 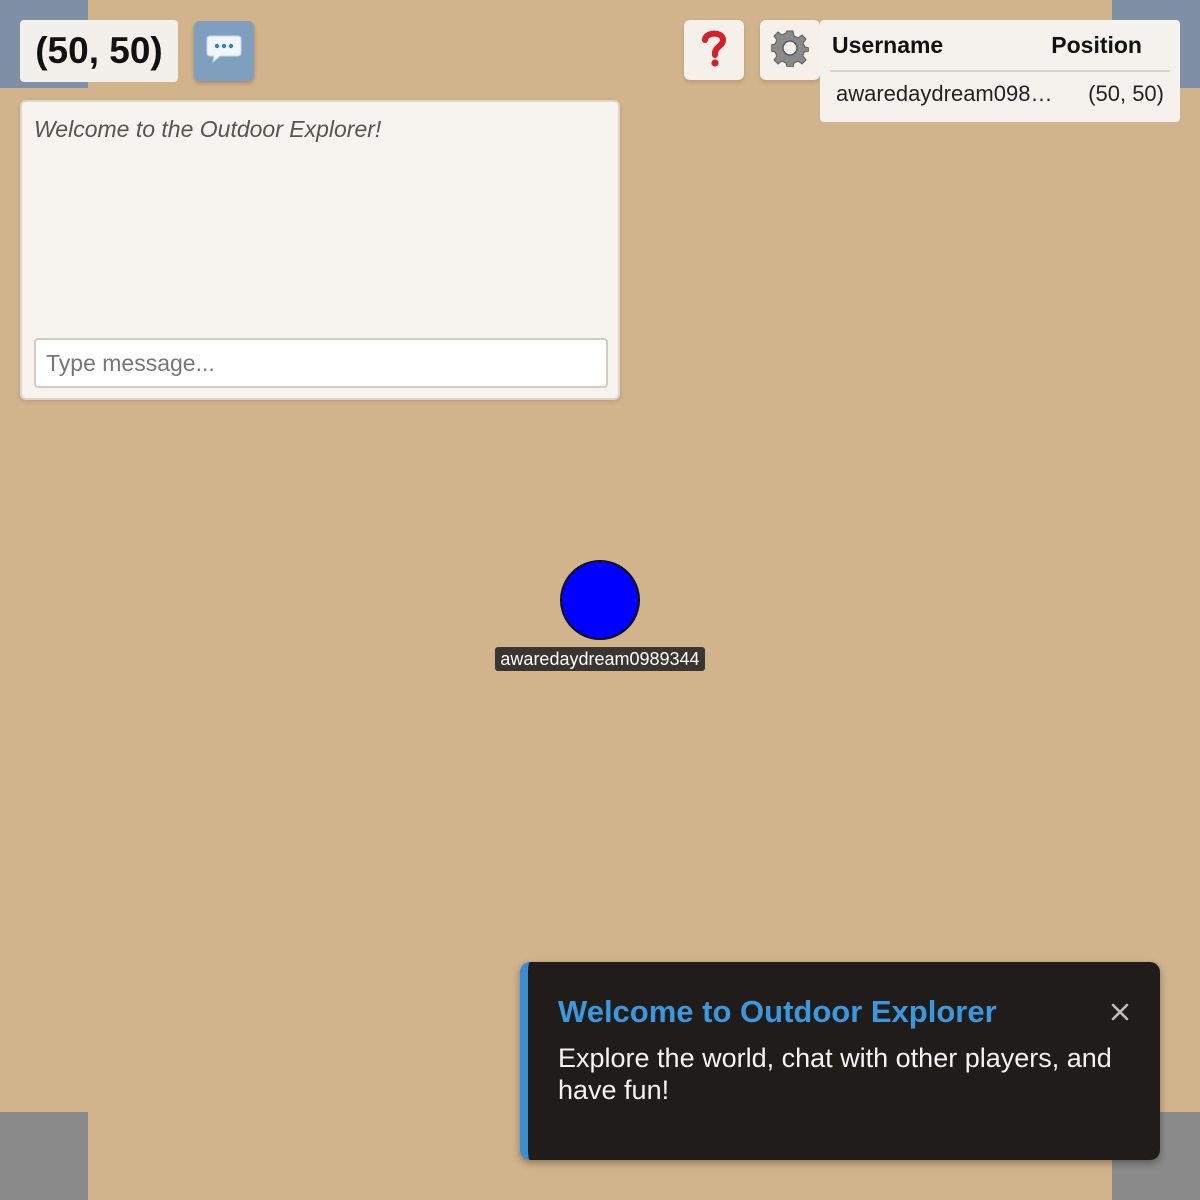 I want to click on settings-button, so click(x=790, y=50).